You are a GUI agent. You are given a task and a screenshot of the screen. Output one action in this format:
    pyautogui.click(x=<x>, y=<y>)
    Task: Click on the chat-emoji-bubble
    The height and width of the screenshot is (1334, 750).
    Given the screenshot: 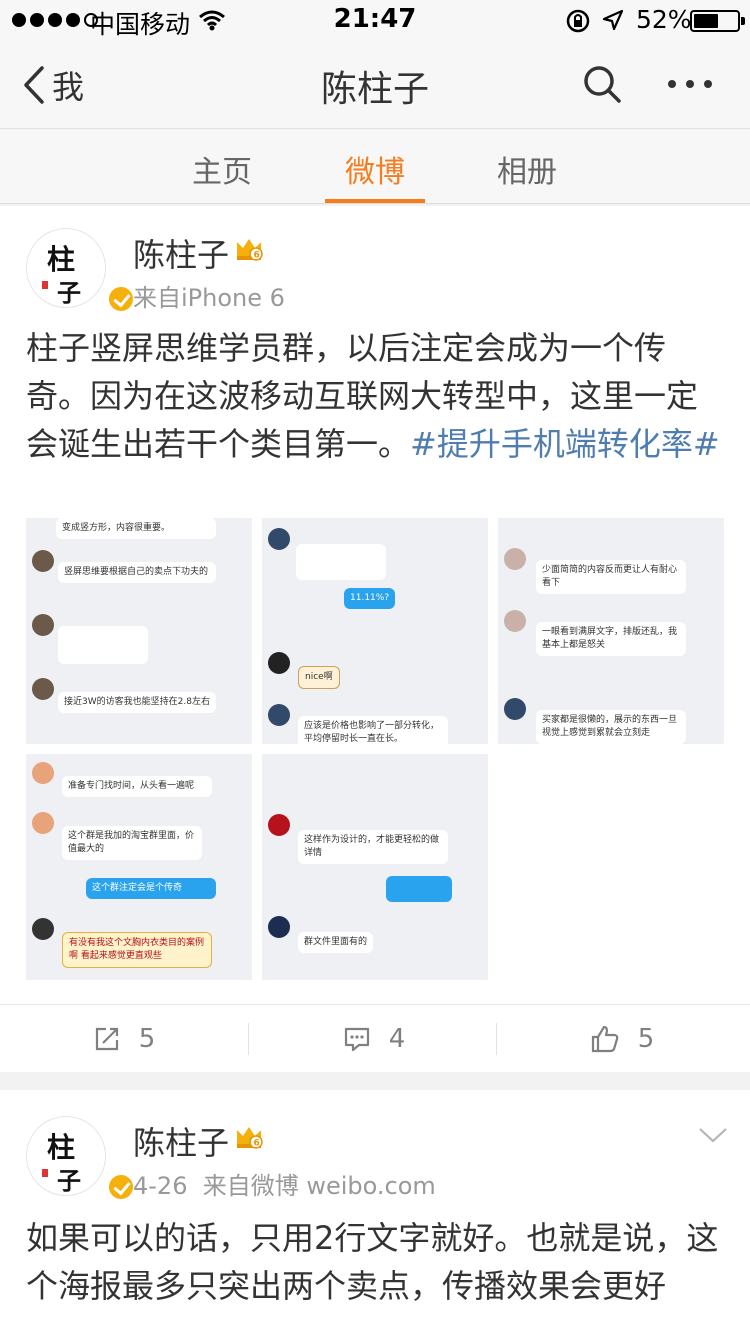 What is the action you would take?
    pyautogui.click(x=419, y=889)
    